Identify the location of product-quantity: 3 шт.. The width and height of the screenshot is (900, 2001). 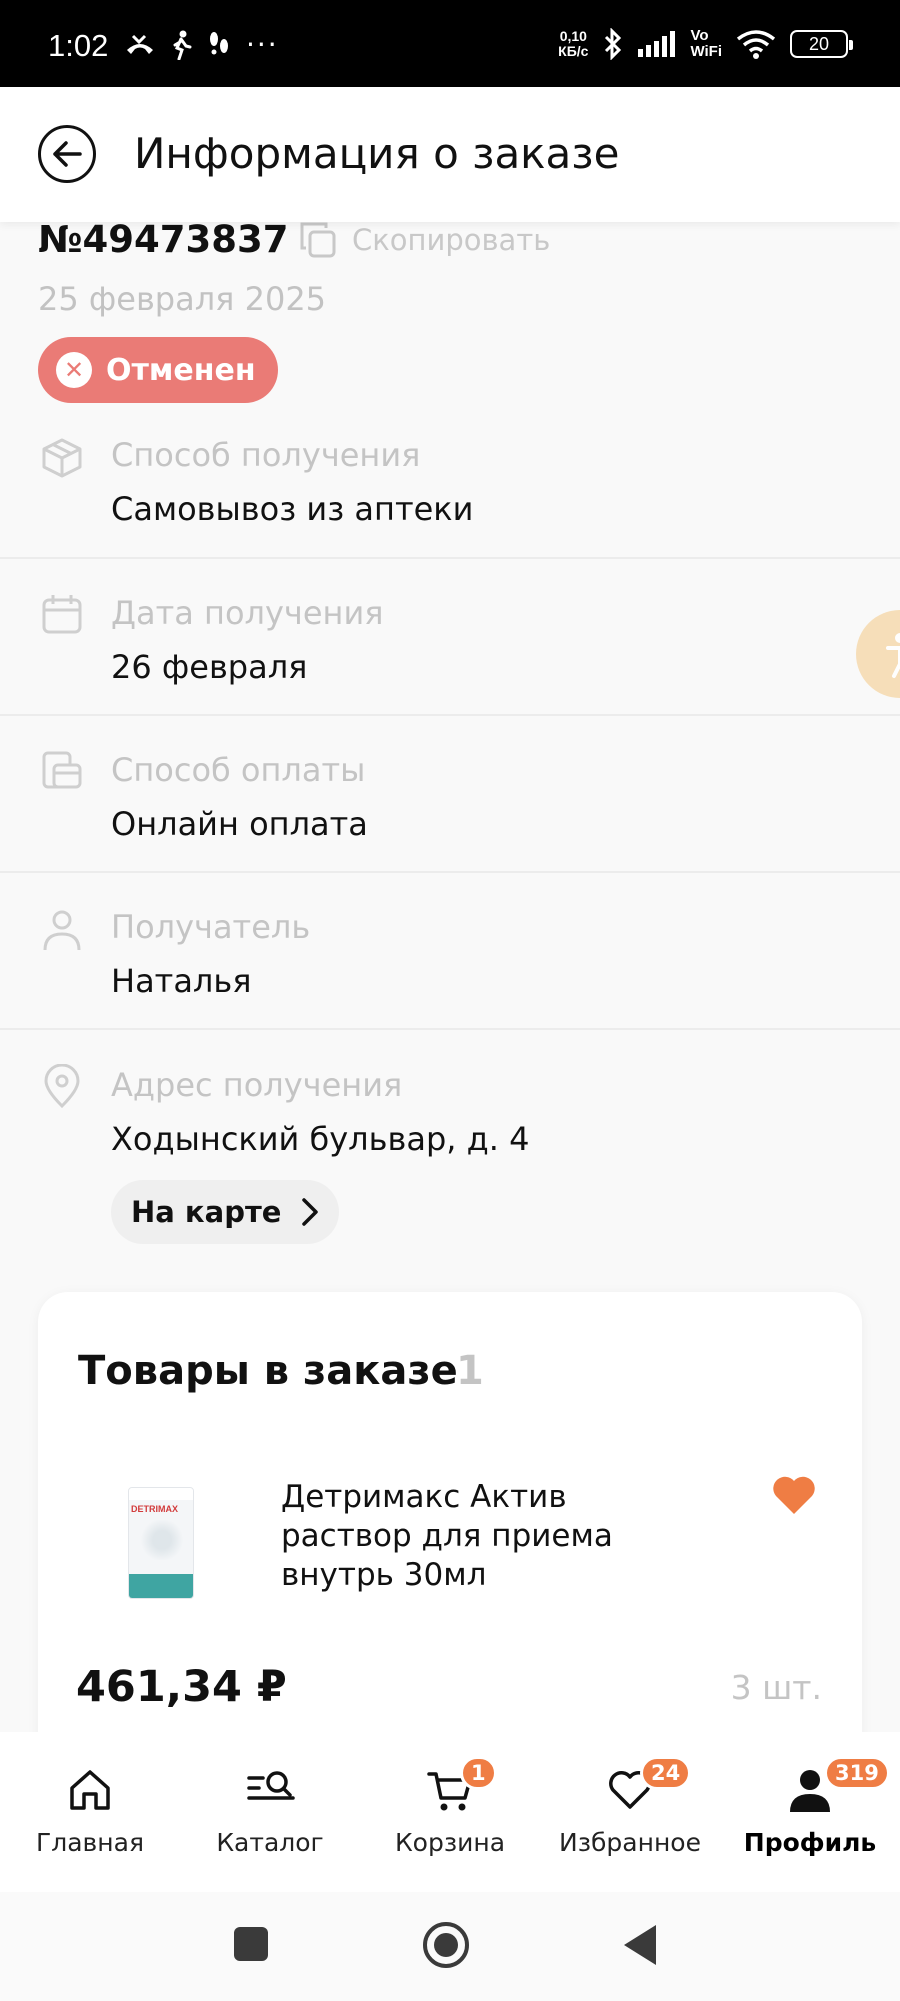
(776, 1687).